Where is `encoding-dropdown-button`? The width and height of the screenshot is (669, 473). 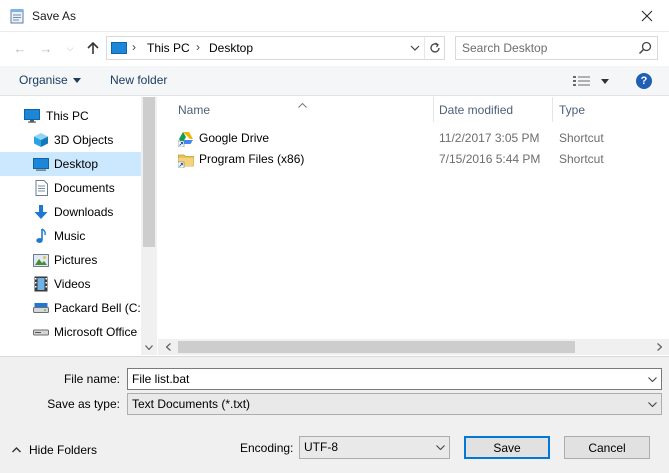
encoding-dropdown-button is located at coordinates (440, 447).